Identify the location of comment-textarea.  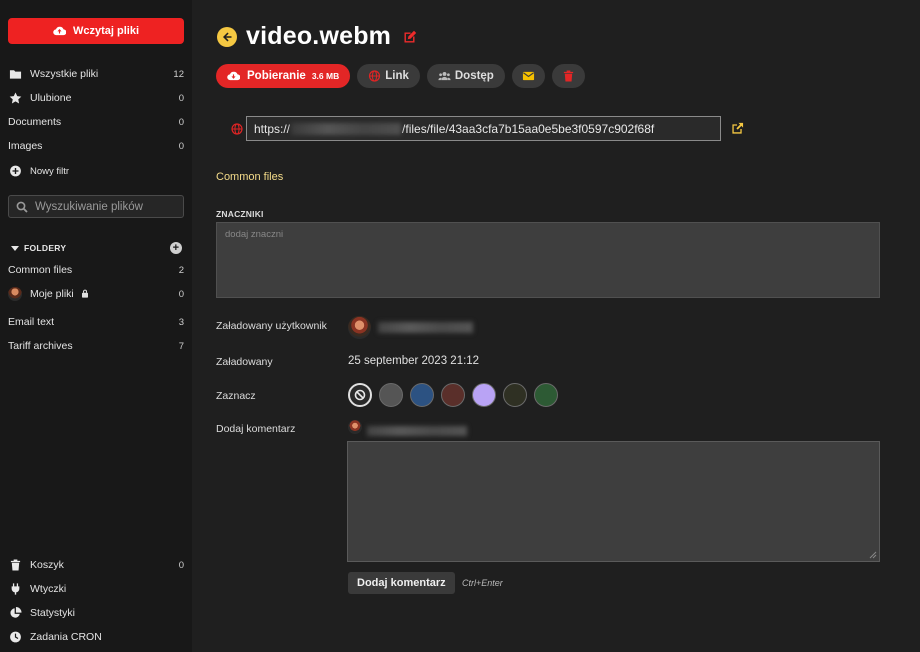
(613, 501).